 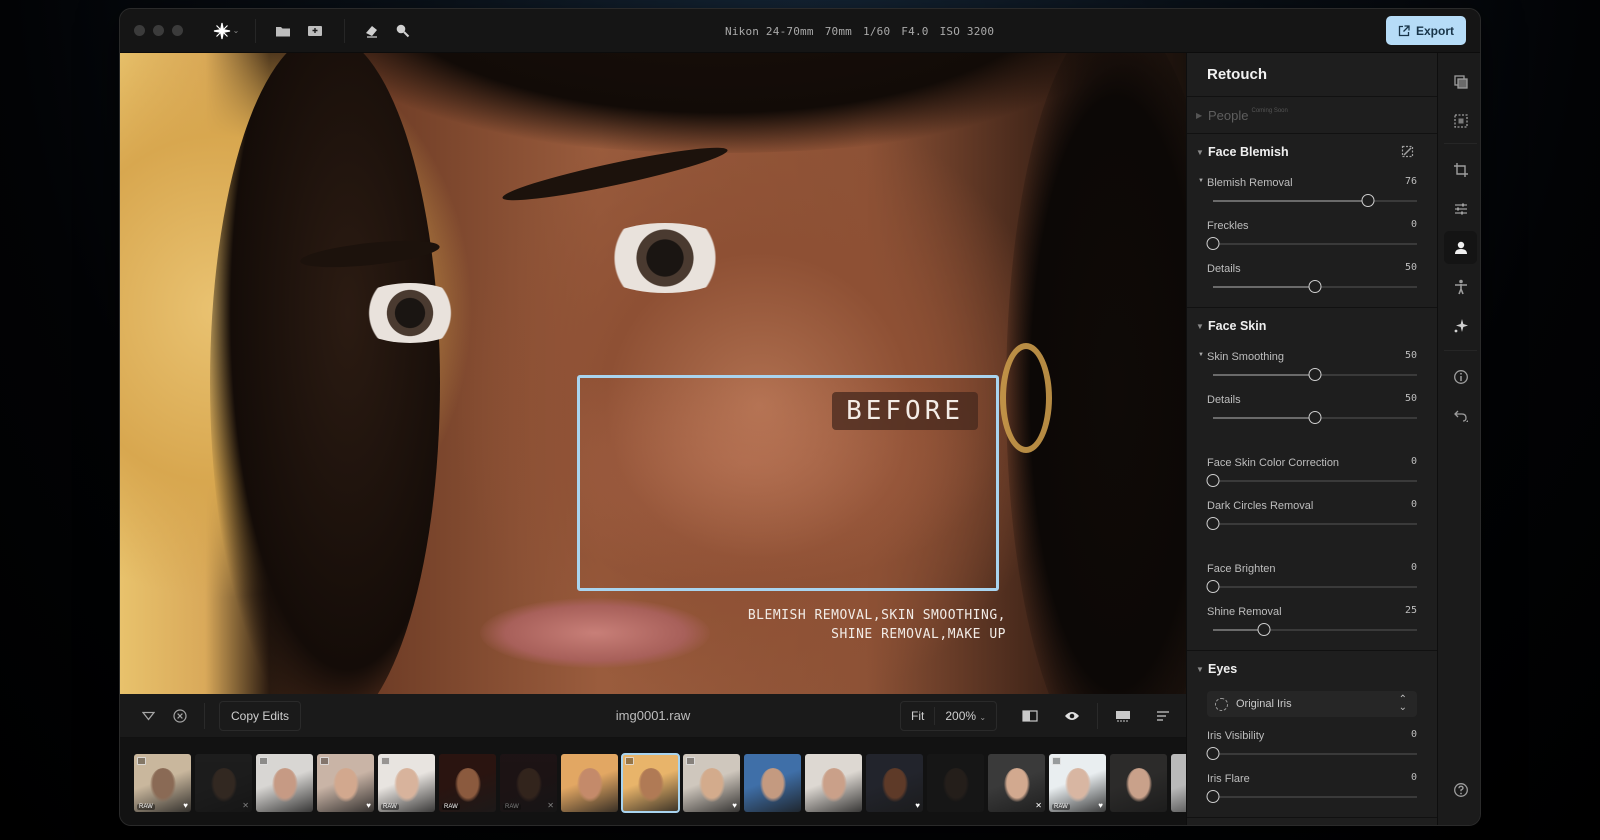 I want to click on rail-info-button, so click(x=1460, y=376).